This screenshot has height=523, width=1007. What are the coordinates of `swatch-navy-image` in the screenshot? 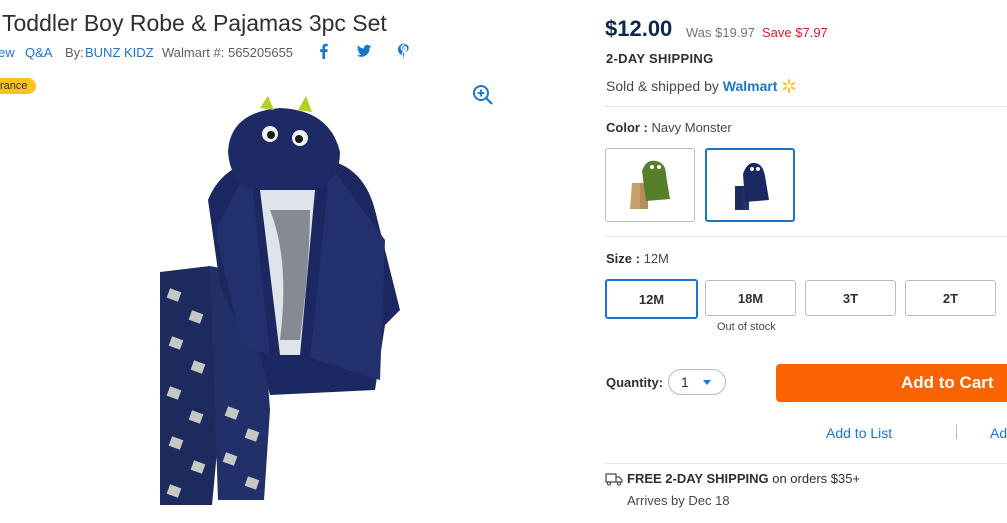 It's located at (752, 186).